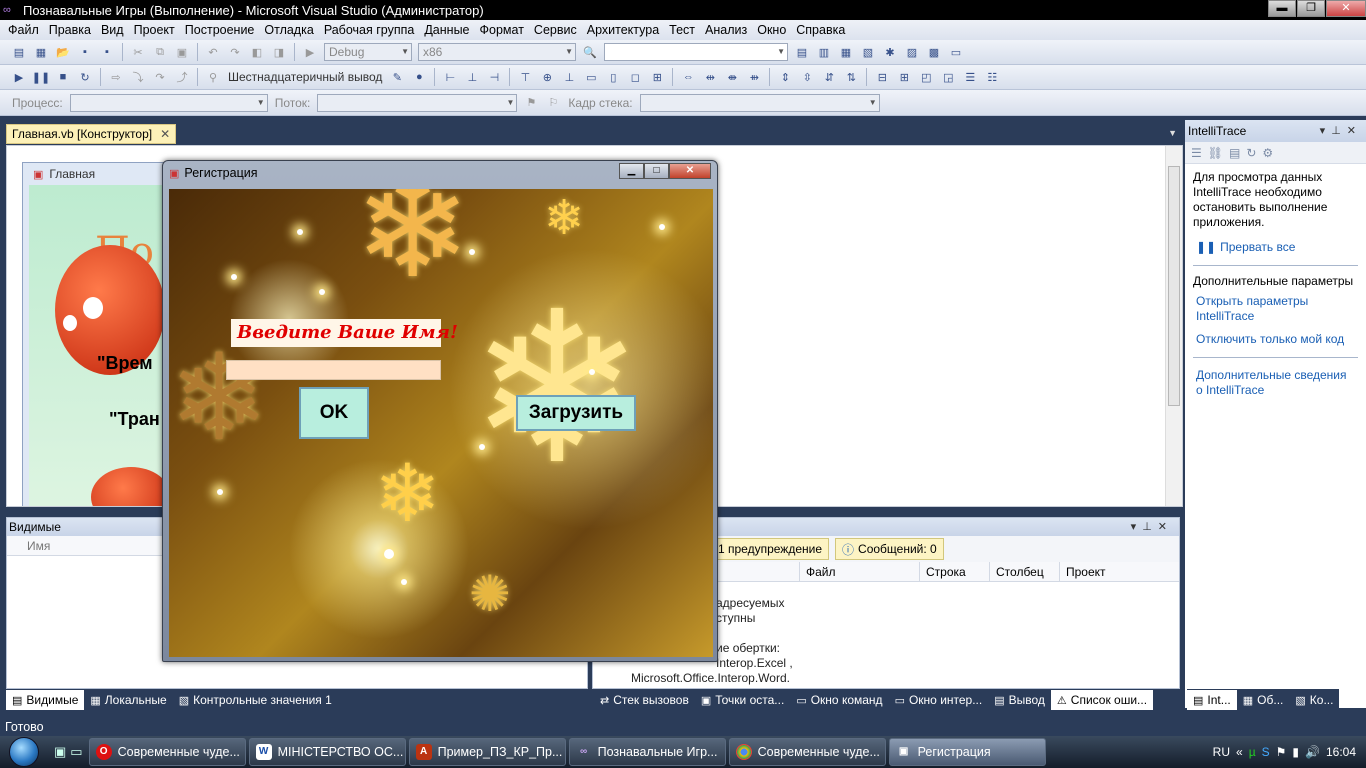 The height and width of the screenshot is (768, 1366). I want to click on tab-output: ▤ Вывод, so click(1019, 700).